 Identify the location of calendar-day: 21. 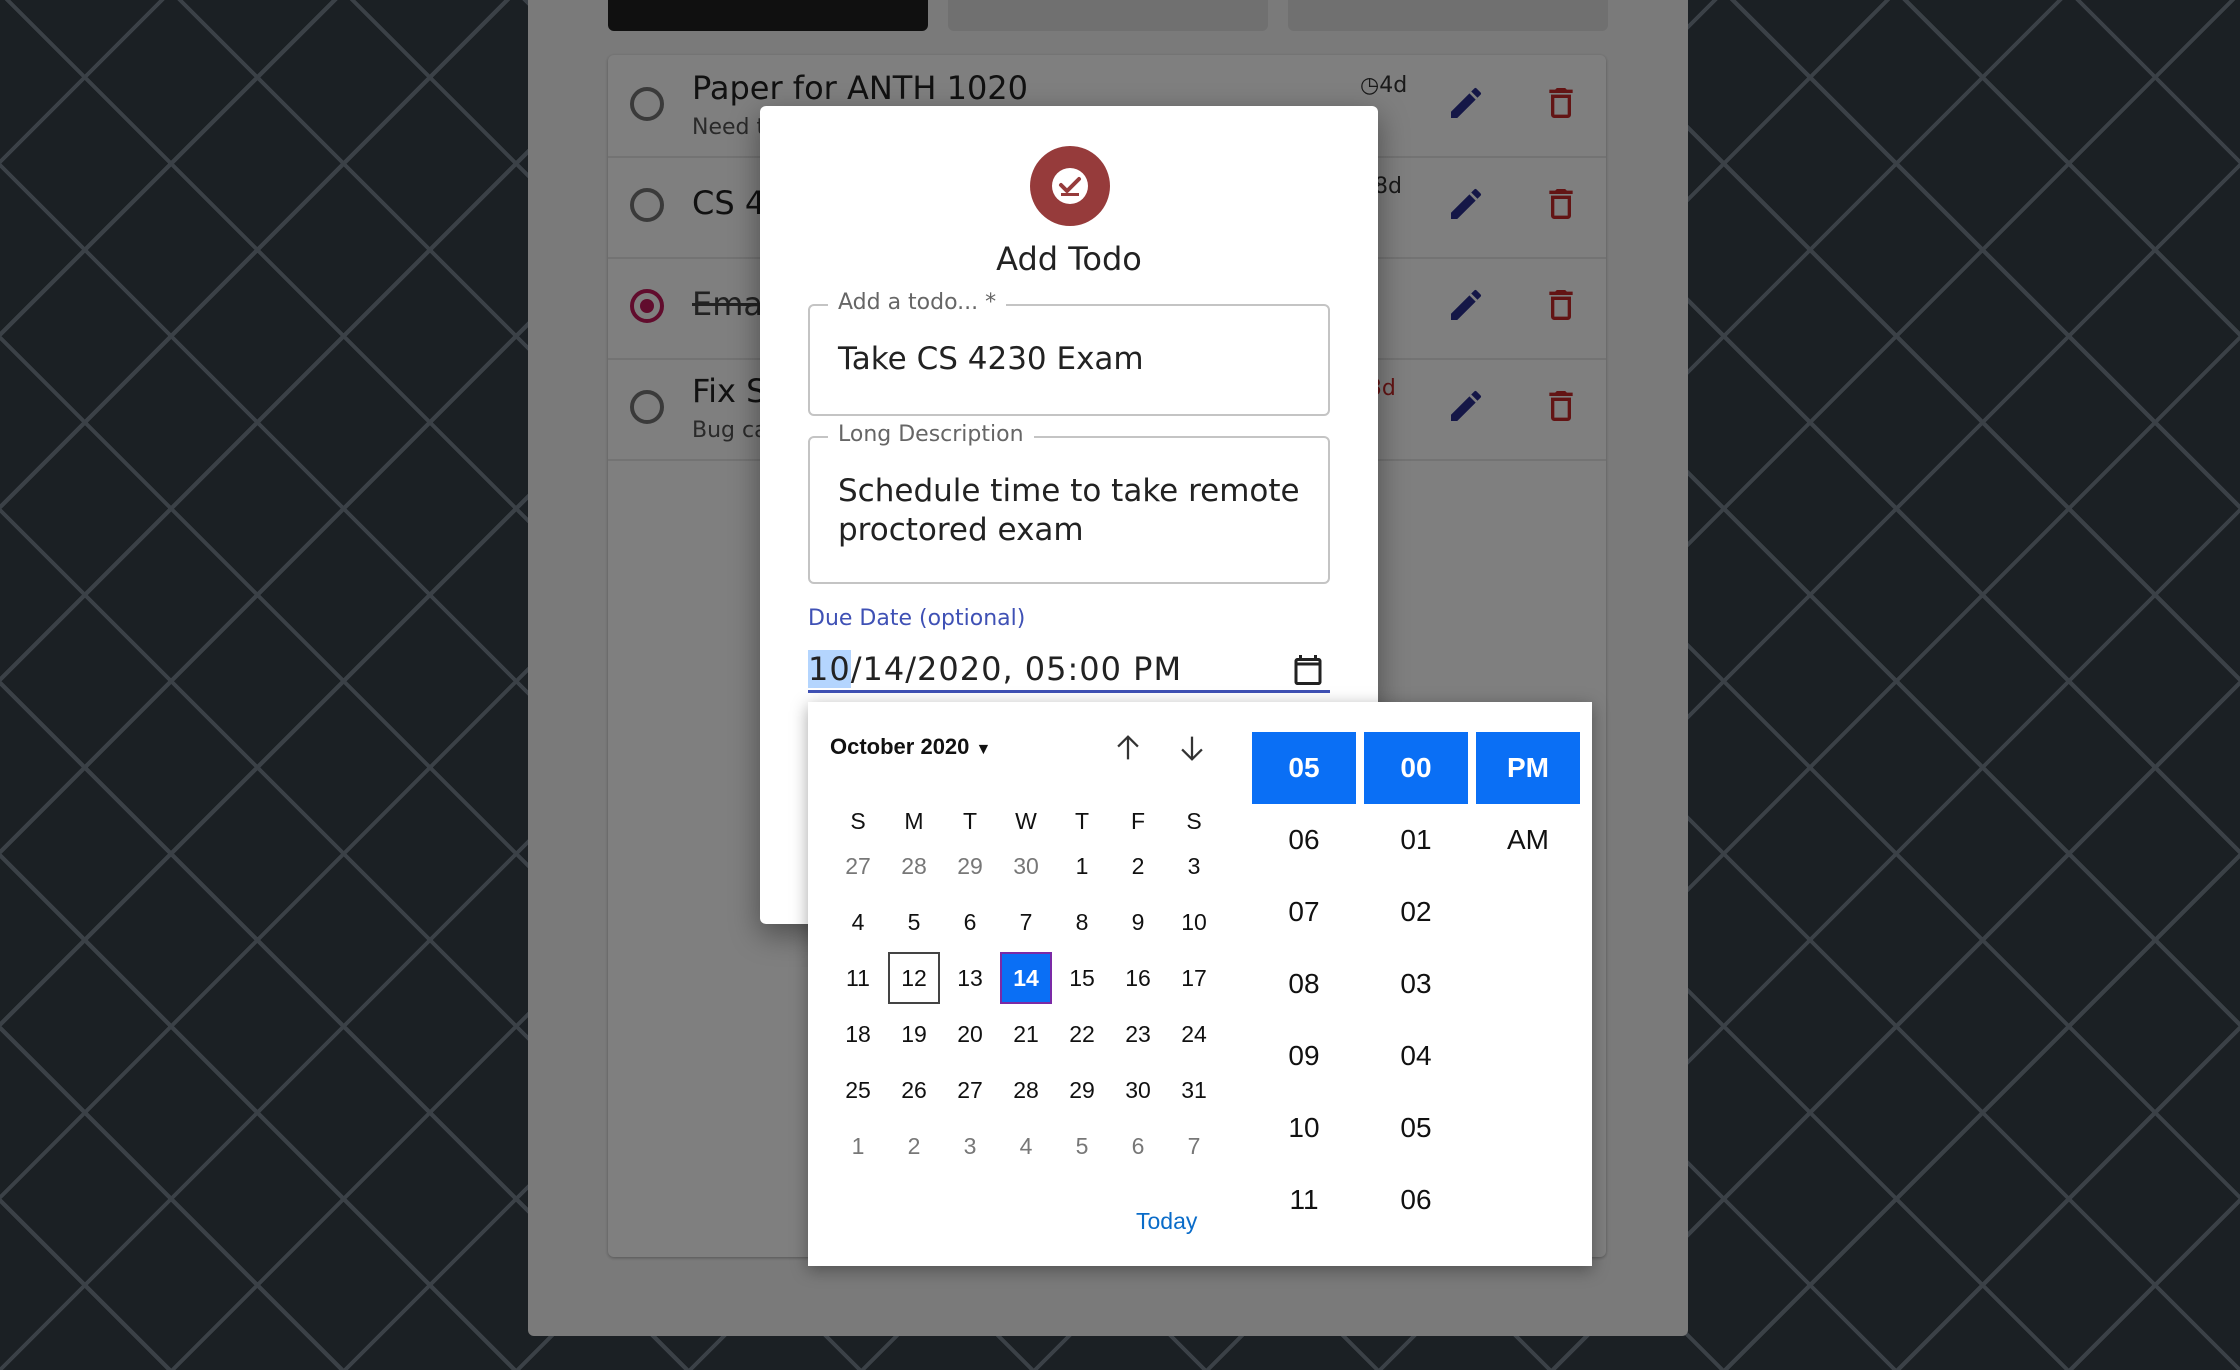
(1026, 1034).